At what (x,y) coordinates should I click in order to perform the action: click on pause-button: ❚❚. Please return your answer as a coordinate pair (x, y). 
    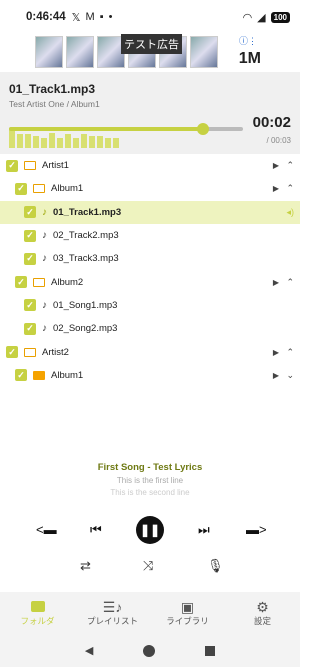
    Looking at the image, I should click on (150, 530).